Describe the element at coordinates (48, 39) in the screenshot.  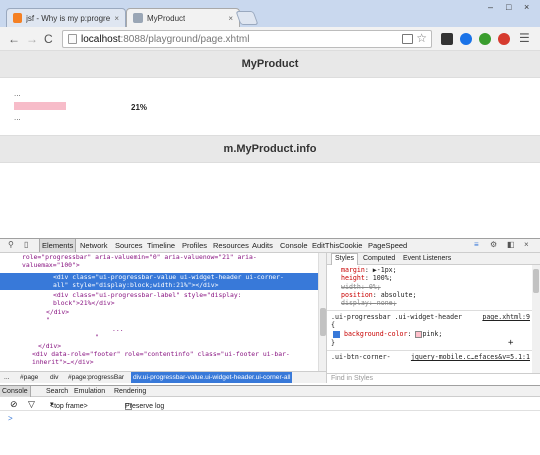
I see `reload-button: C` at that location.